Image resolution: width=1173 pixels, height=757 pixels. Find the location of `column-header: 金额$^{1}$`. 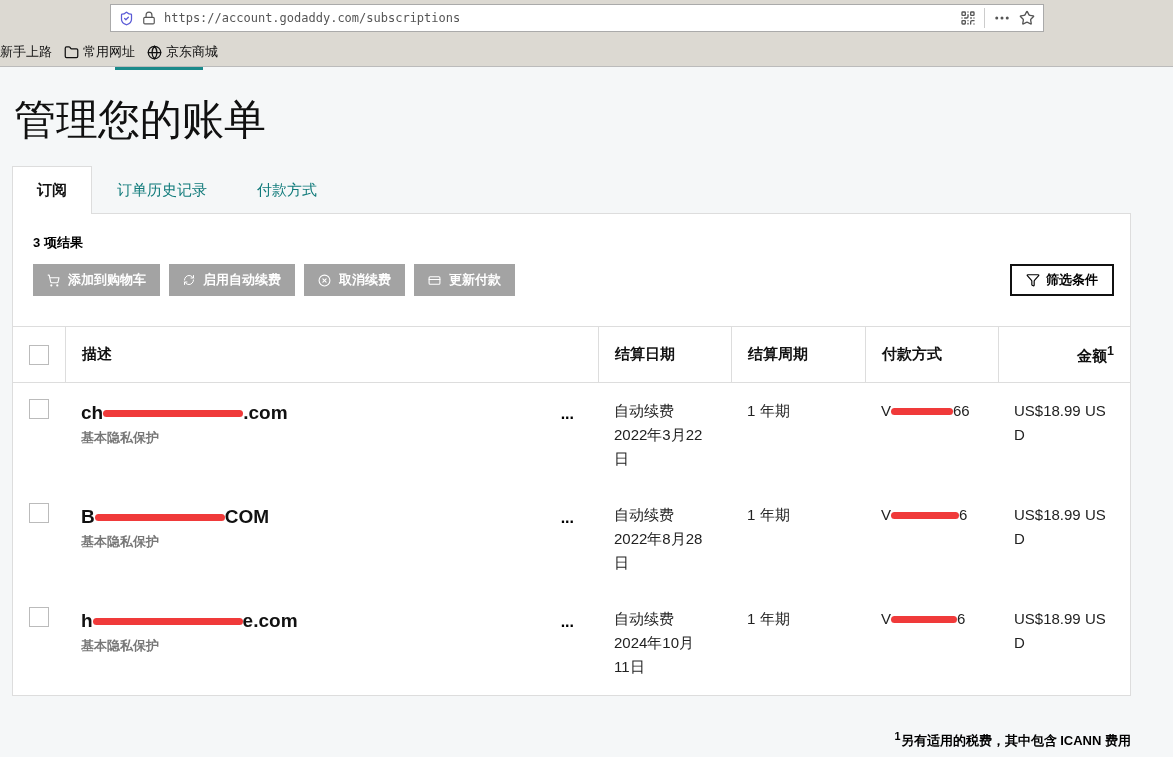

column-header: 金额$^{1}$ is located at coordinates (1095, 354).